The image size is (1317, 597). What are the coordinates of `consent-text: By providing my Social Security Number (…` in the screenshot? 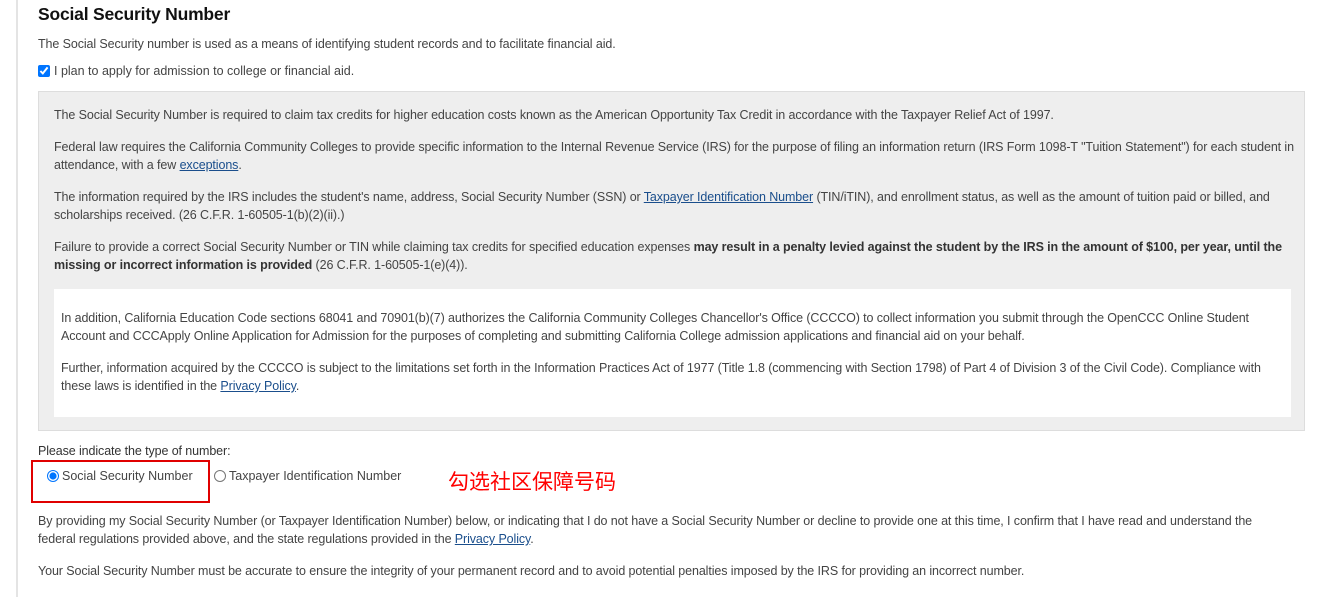 It's located at (648, 530).